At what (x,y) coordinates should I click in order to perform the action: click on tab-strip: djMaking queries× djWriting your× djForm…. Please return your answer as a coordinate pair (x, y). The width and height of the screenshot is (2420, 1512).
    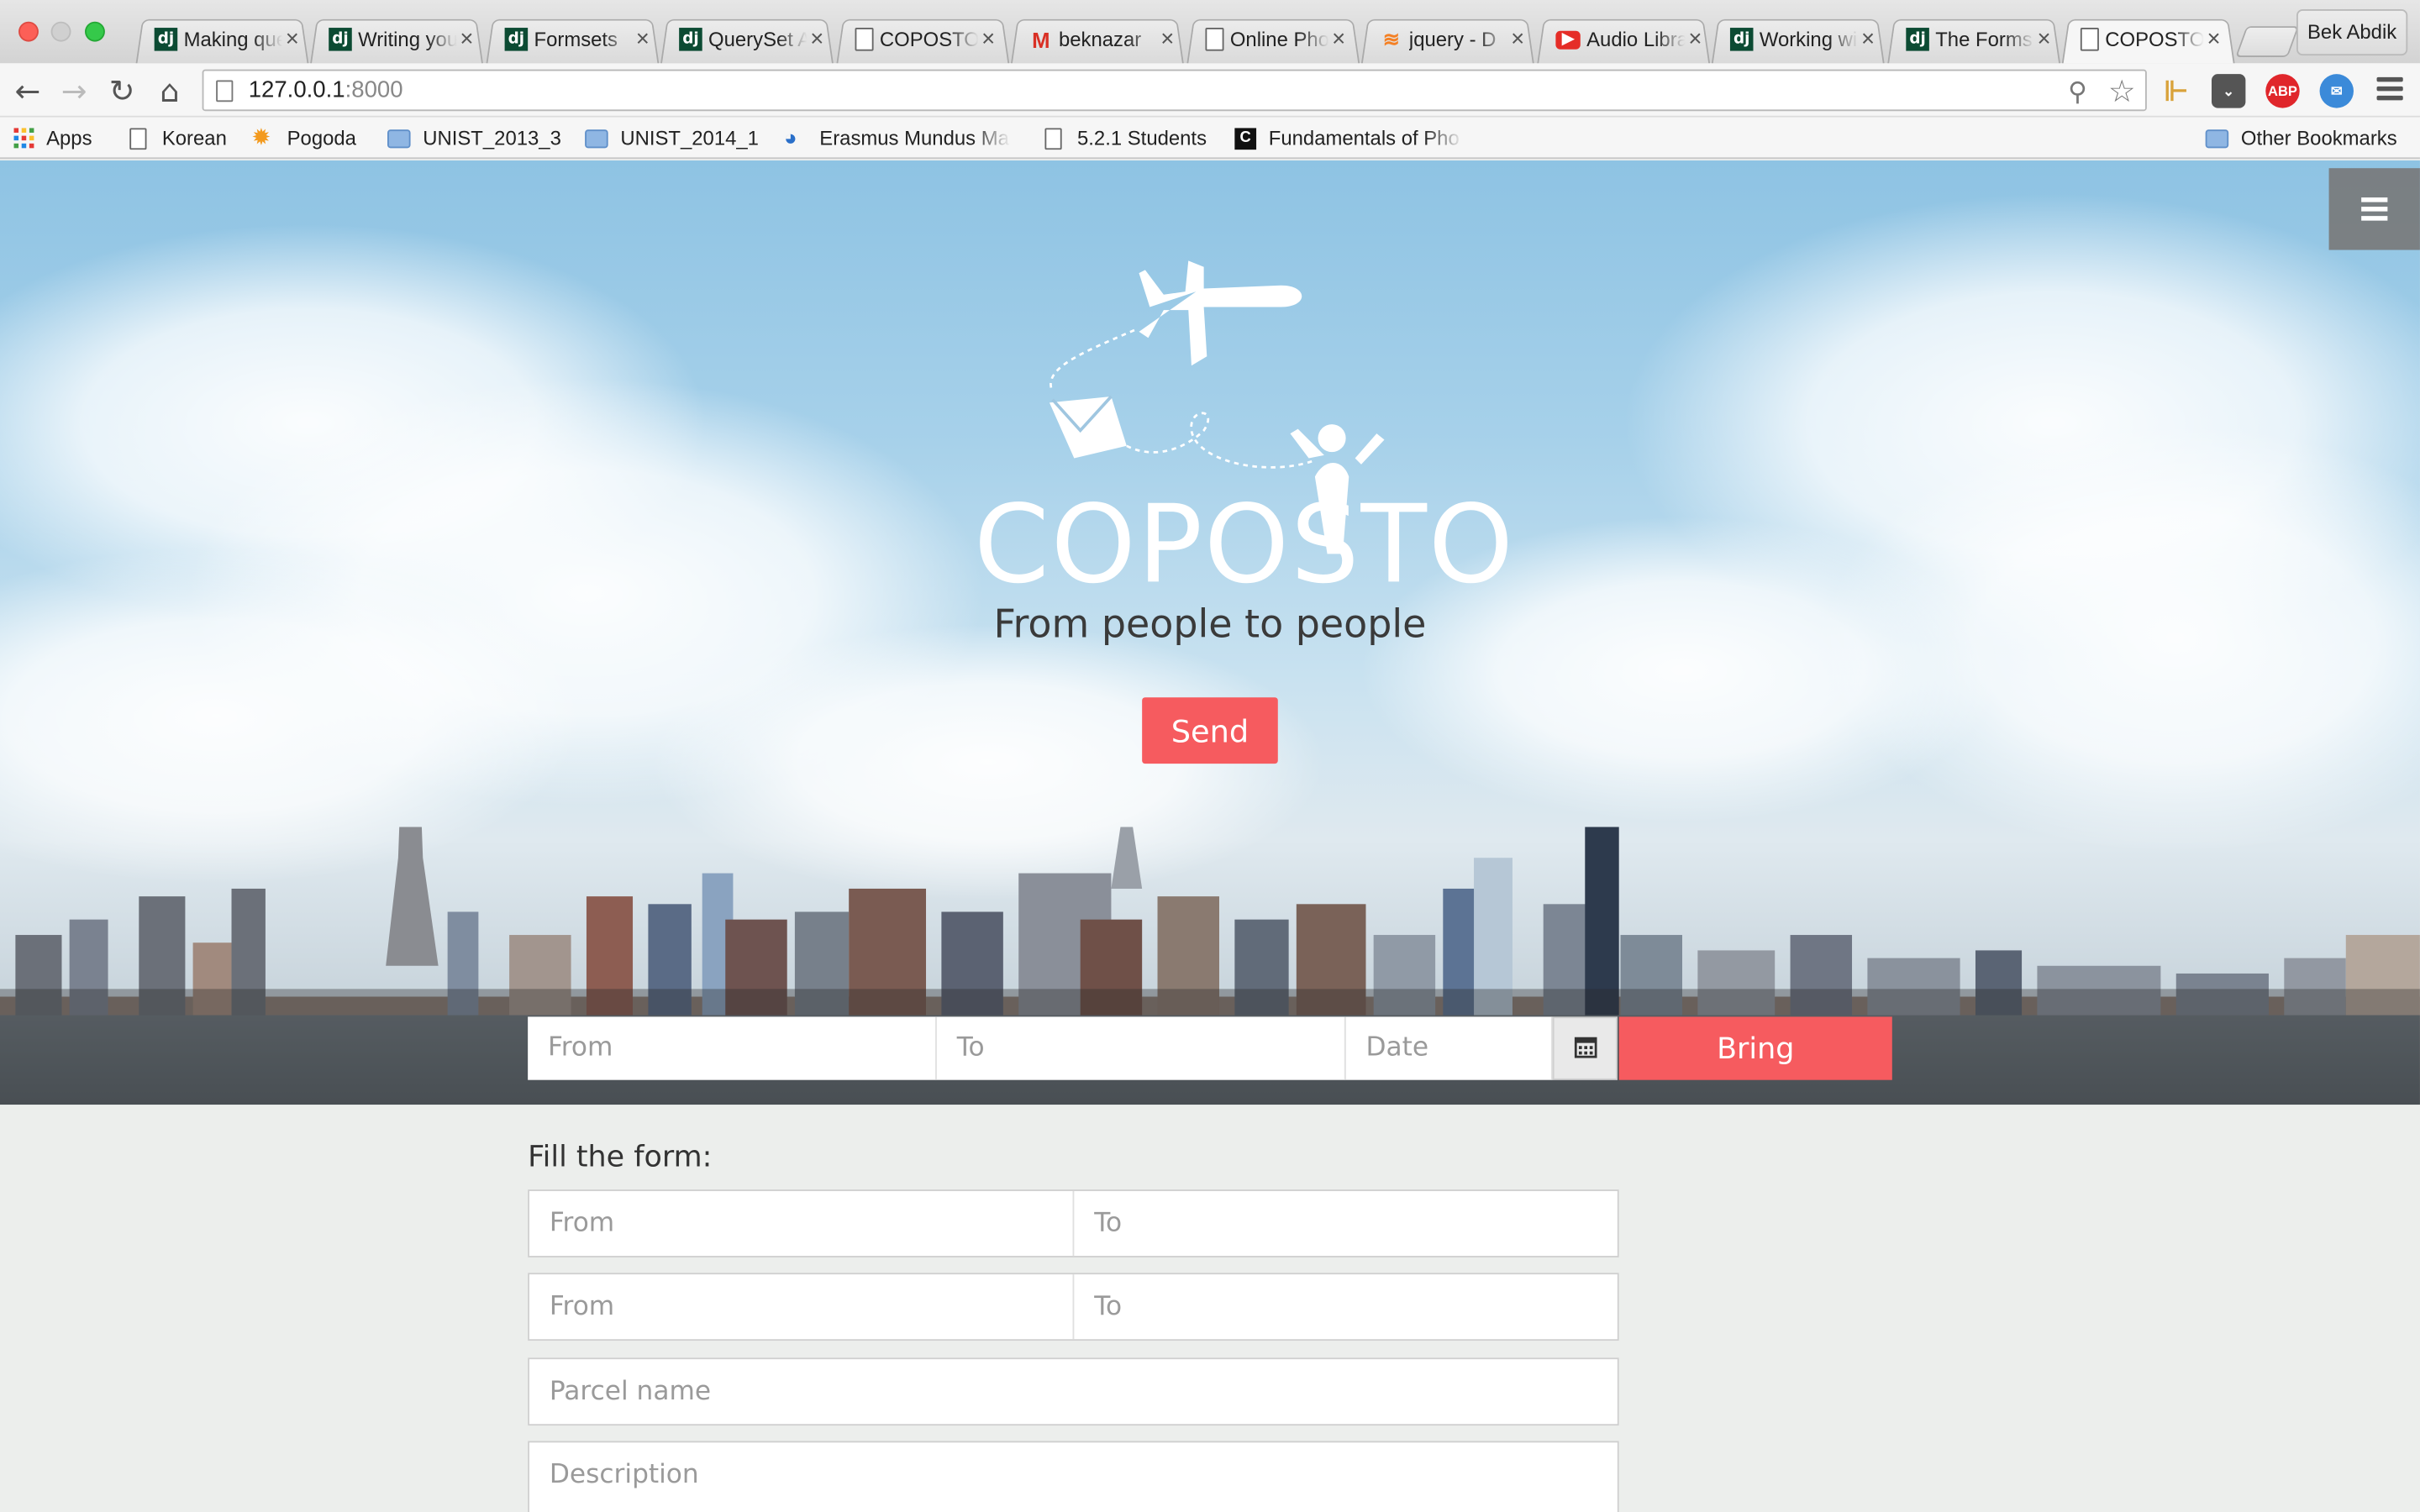
    Looking at the image, I should click on (1210, 32).